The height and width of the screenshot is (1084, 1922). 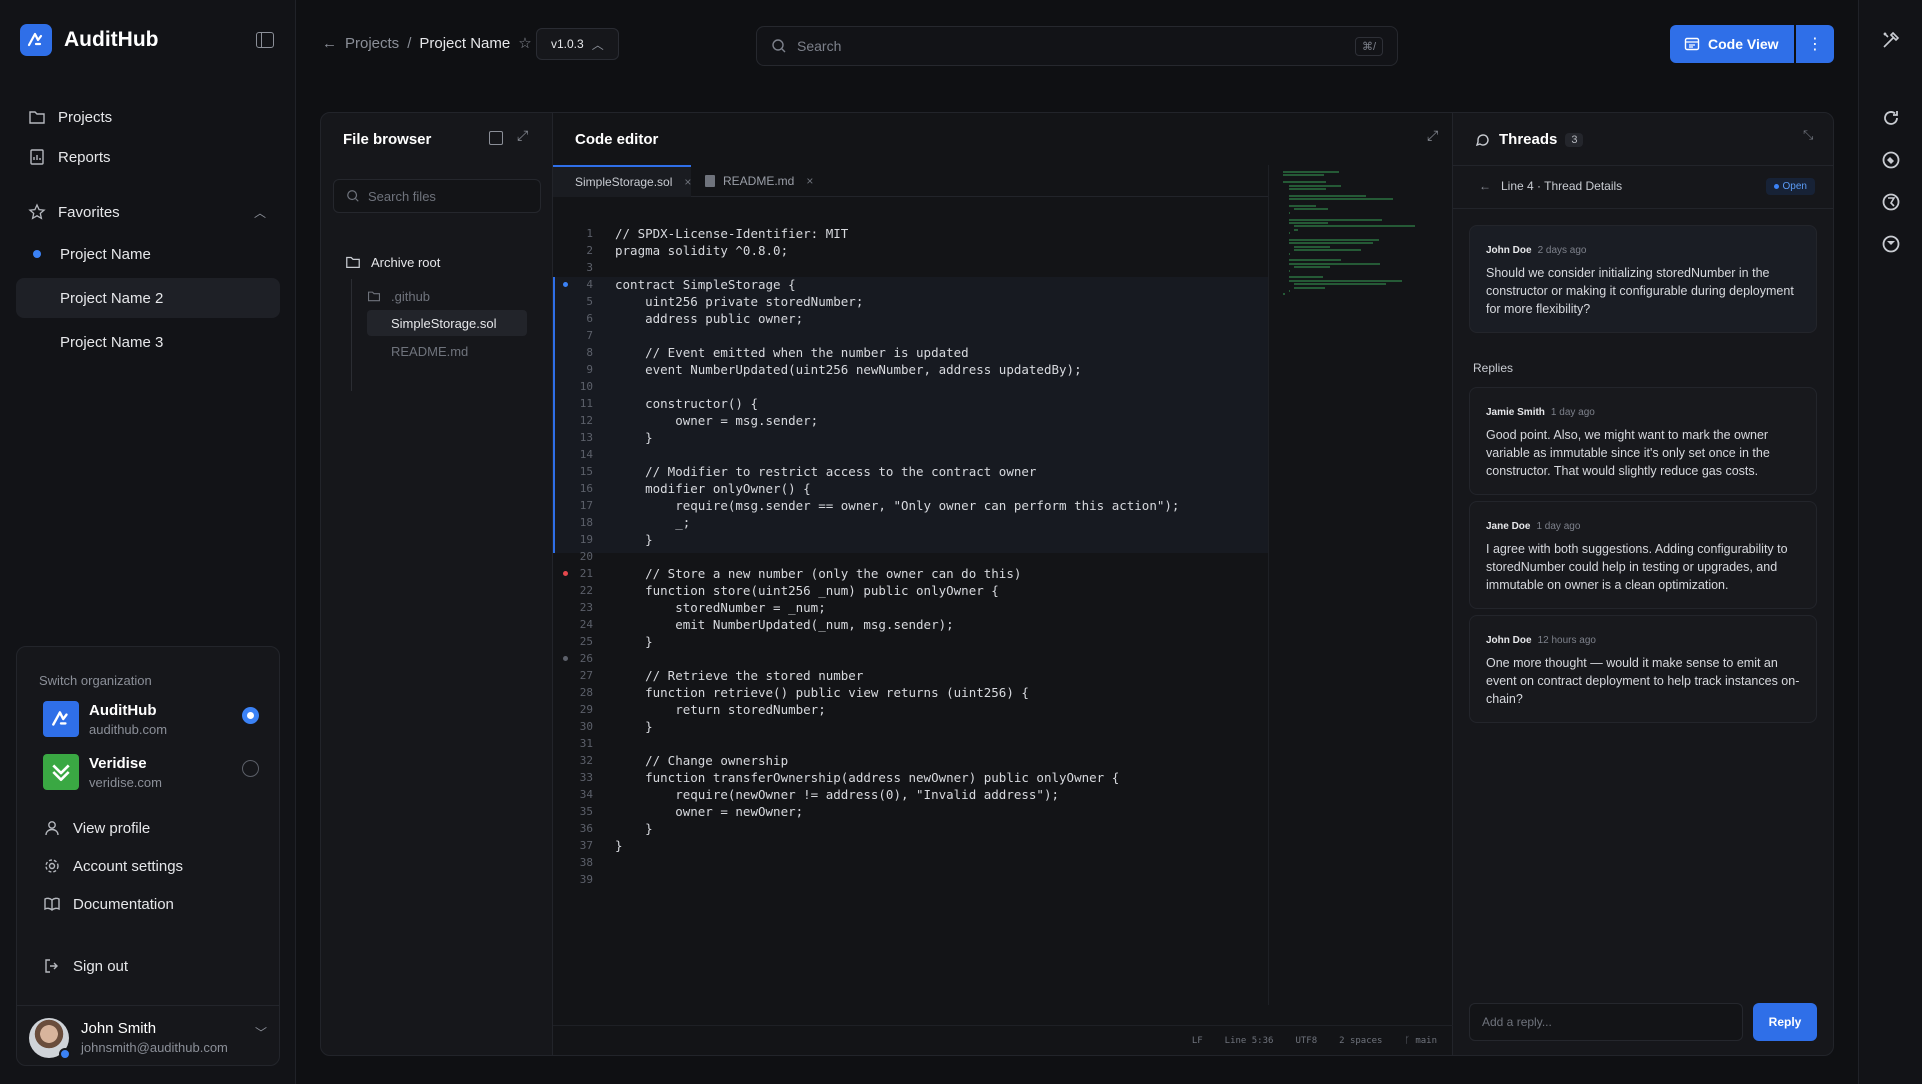 I want to click on threads-icon, so click(x=1482, y=139).